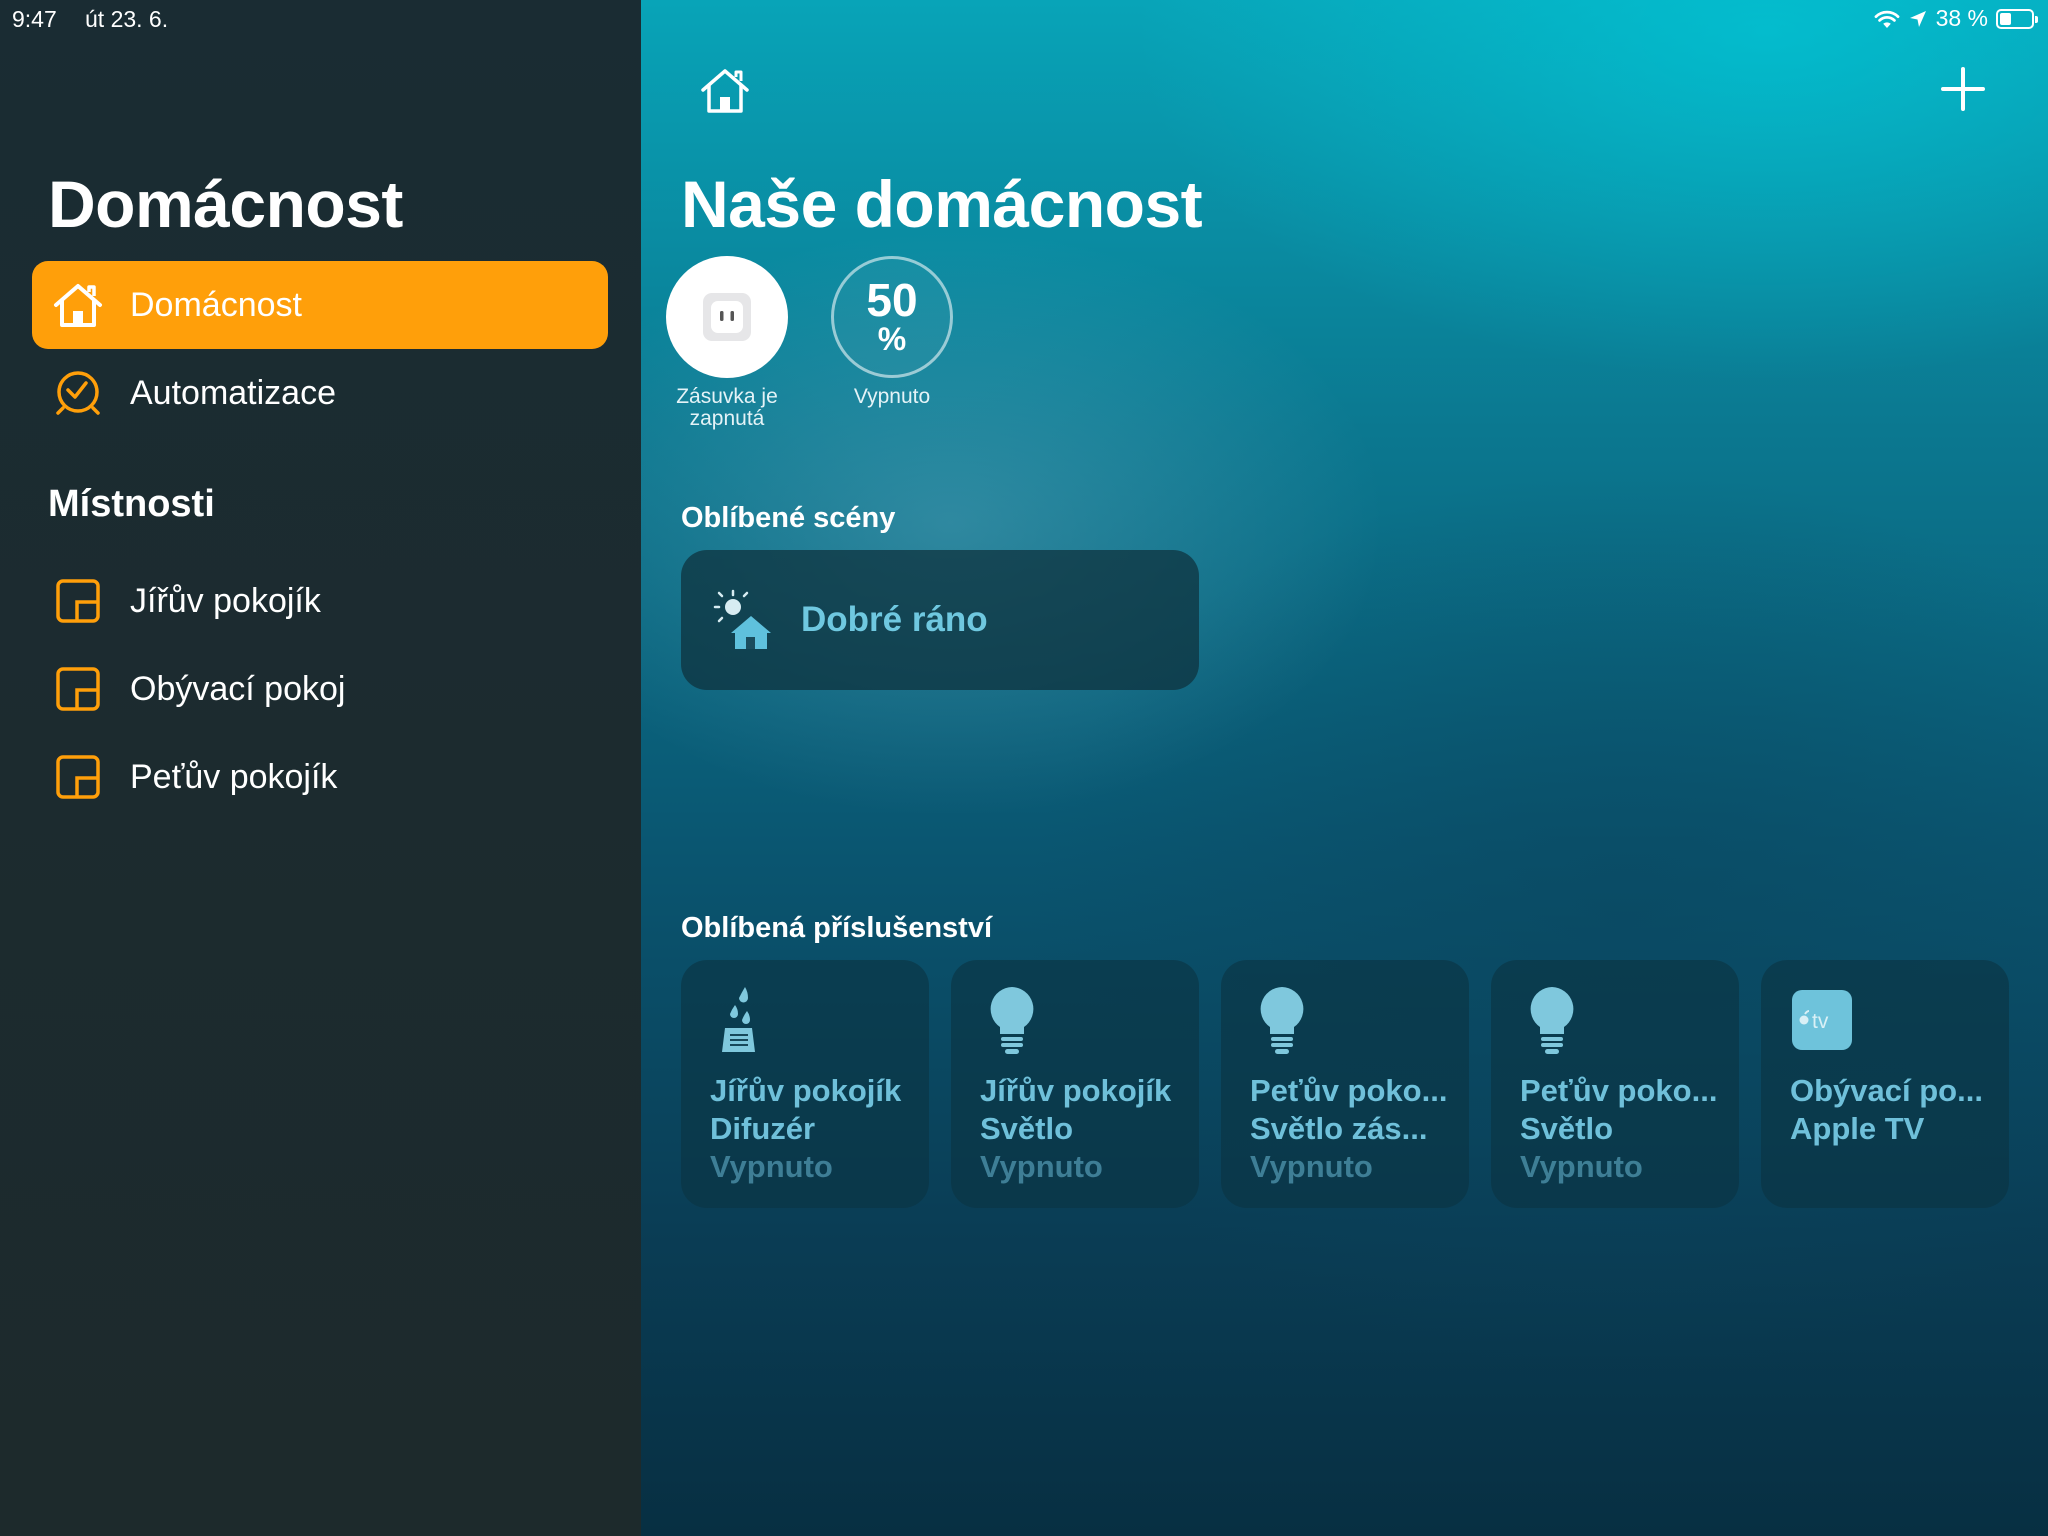 This screenshot has width=2048, height=1536. Describe the element at coordinates (1961, 18) in the screenshot. I see `battery-percentage: 38 %` at that location.